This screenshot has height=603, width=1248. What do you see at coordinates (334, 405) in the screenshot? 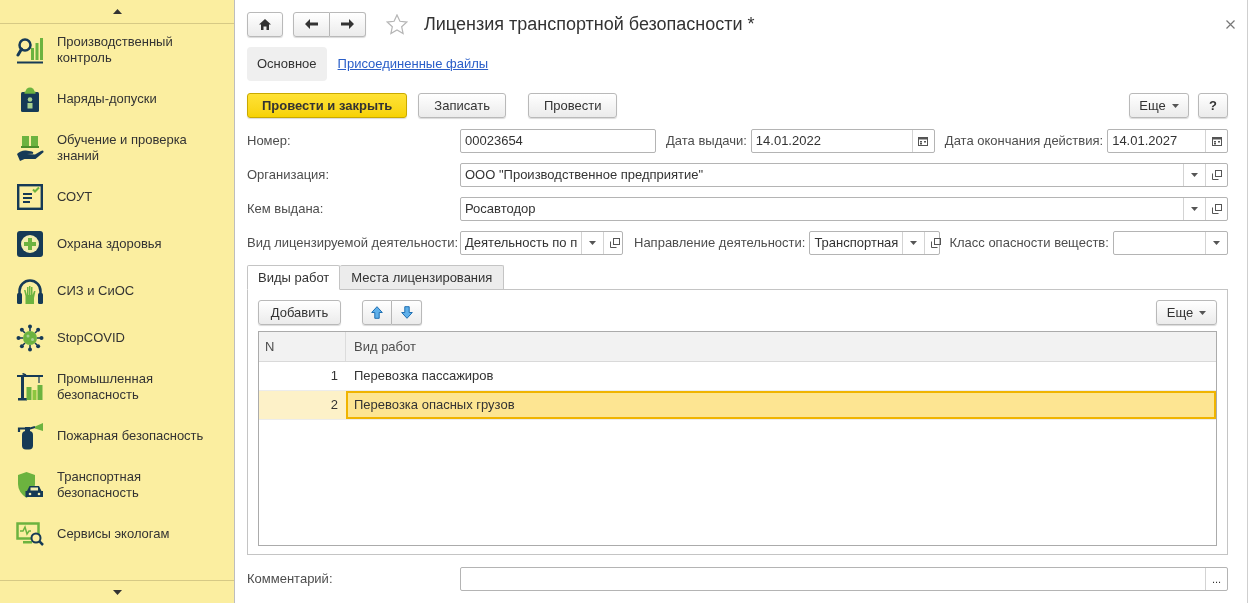
I see `row-number-cell-text: 2` at bounding box center [334, 405].